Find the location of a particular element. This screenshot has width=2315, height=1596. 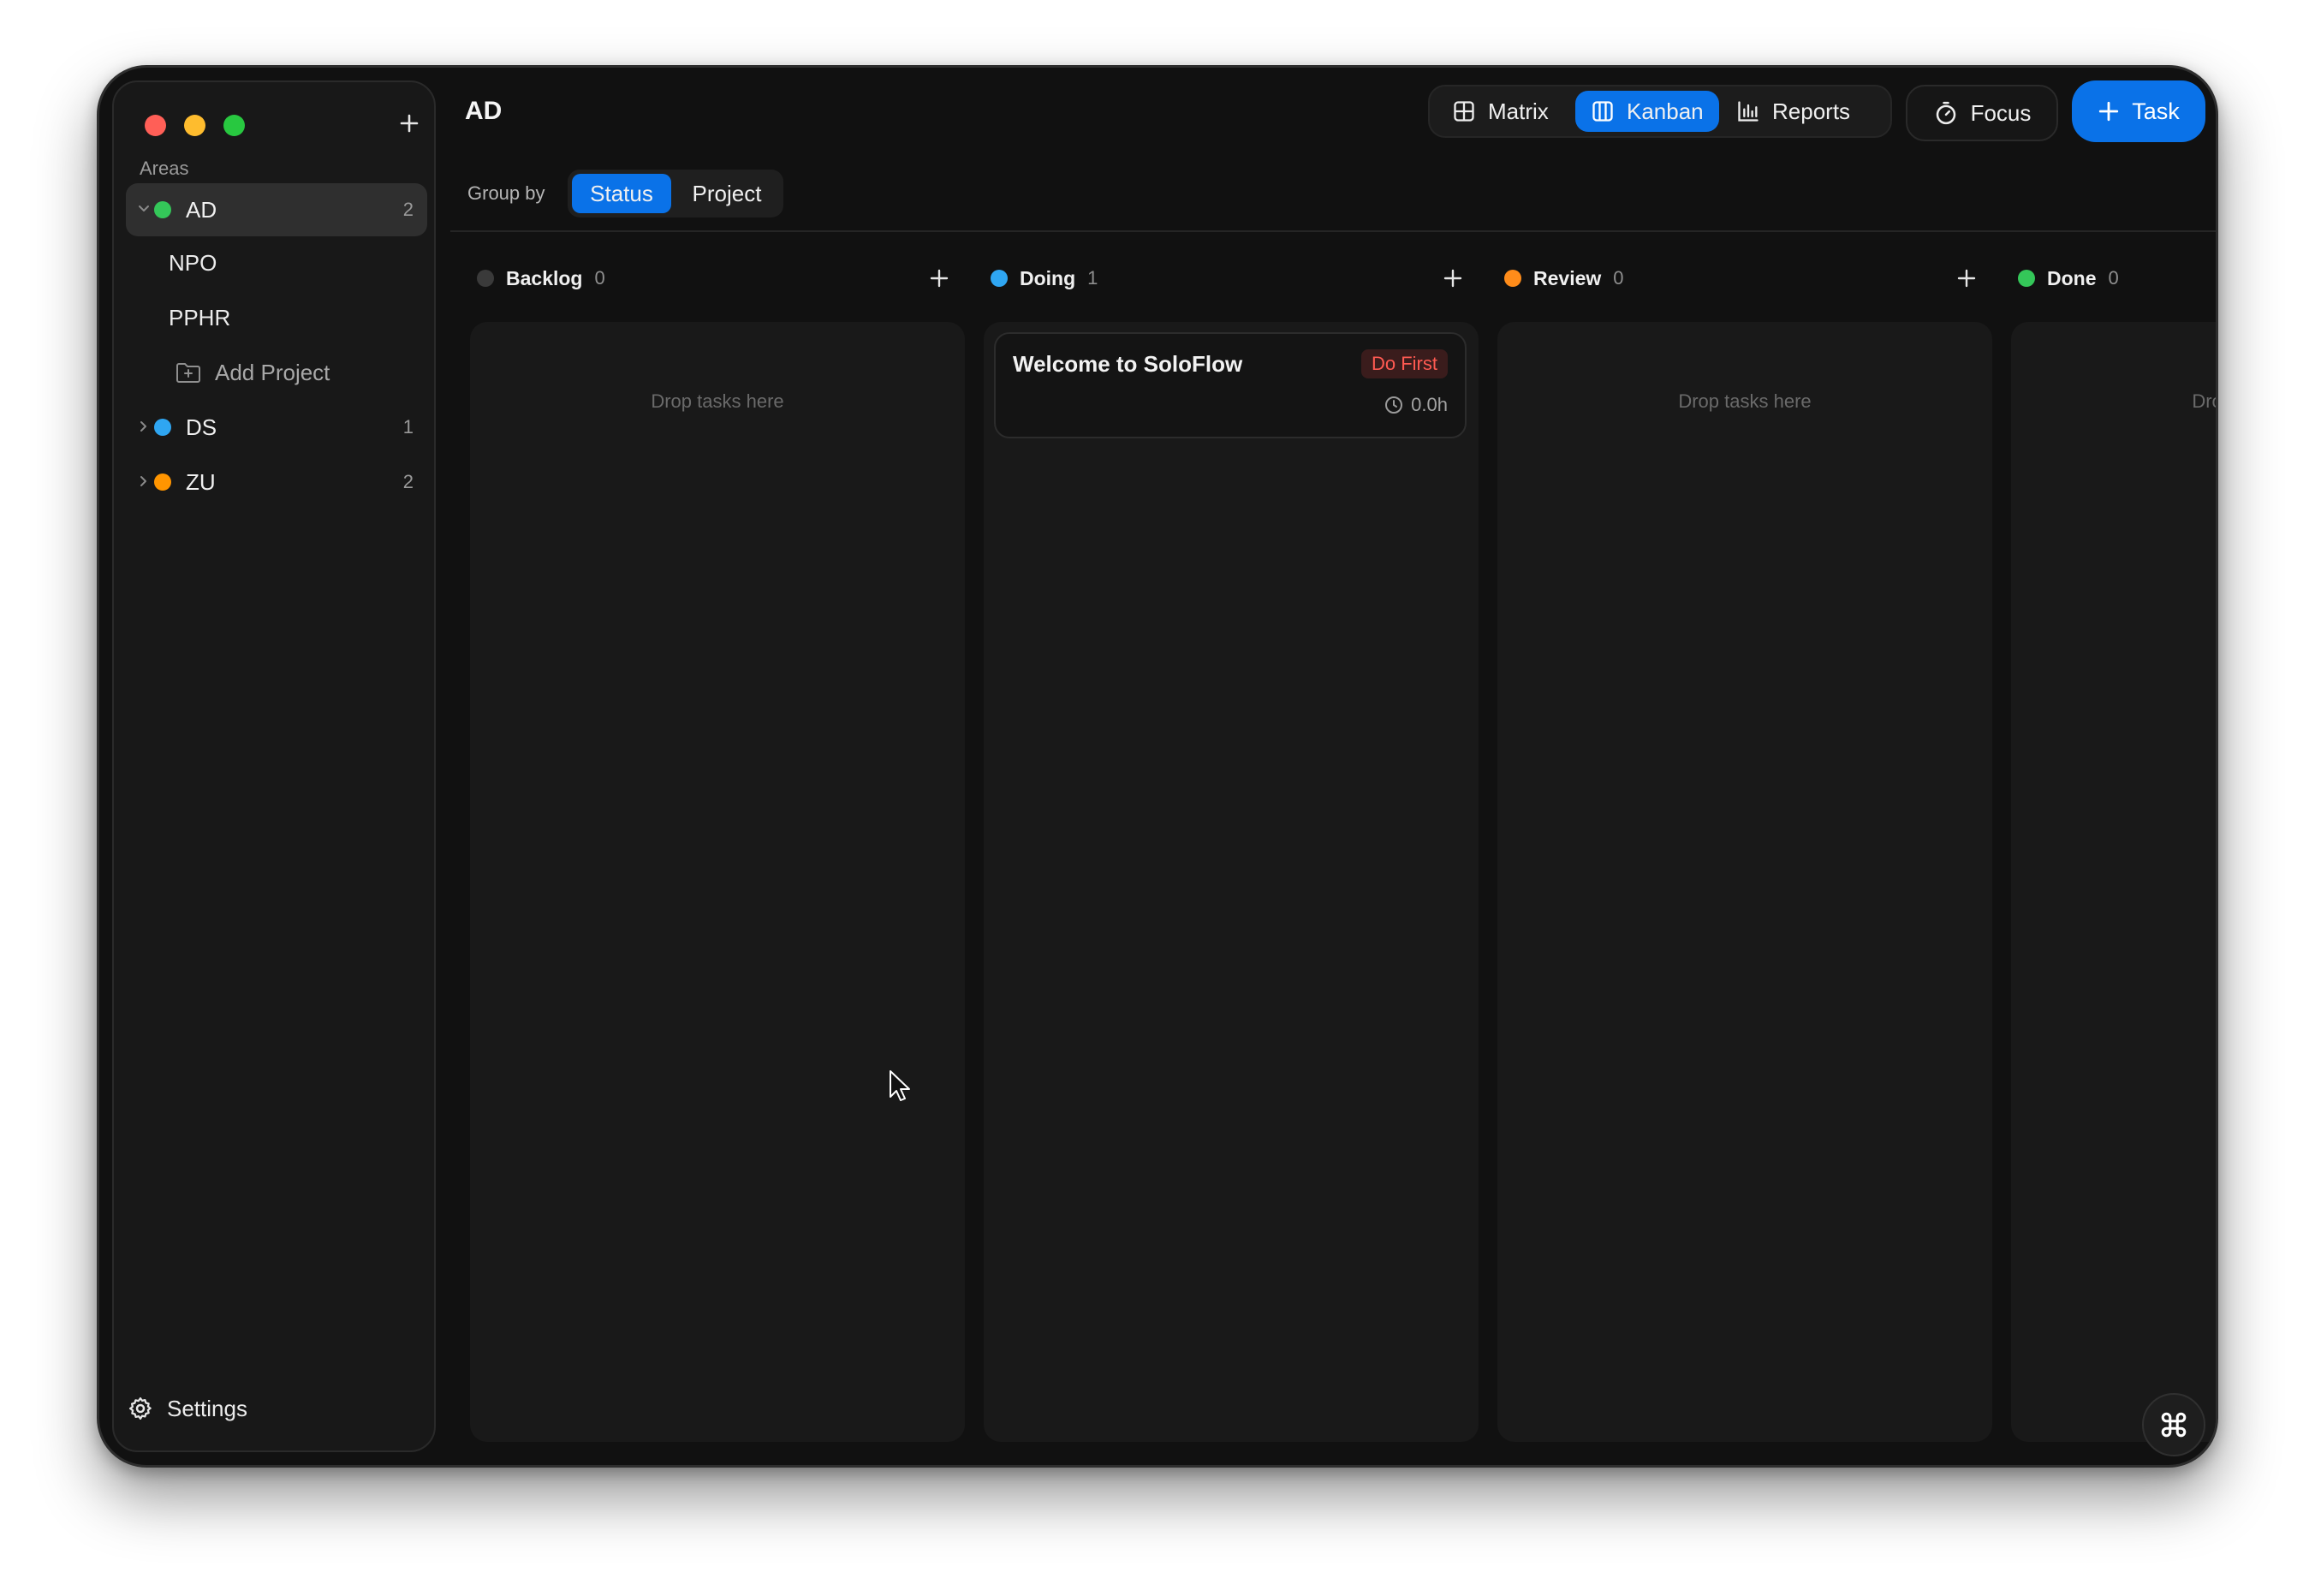

task-label: Task is located at coordinates (2156, 111).